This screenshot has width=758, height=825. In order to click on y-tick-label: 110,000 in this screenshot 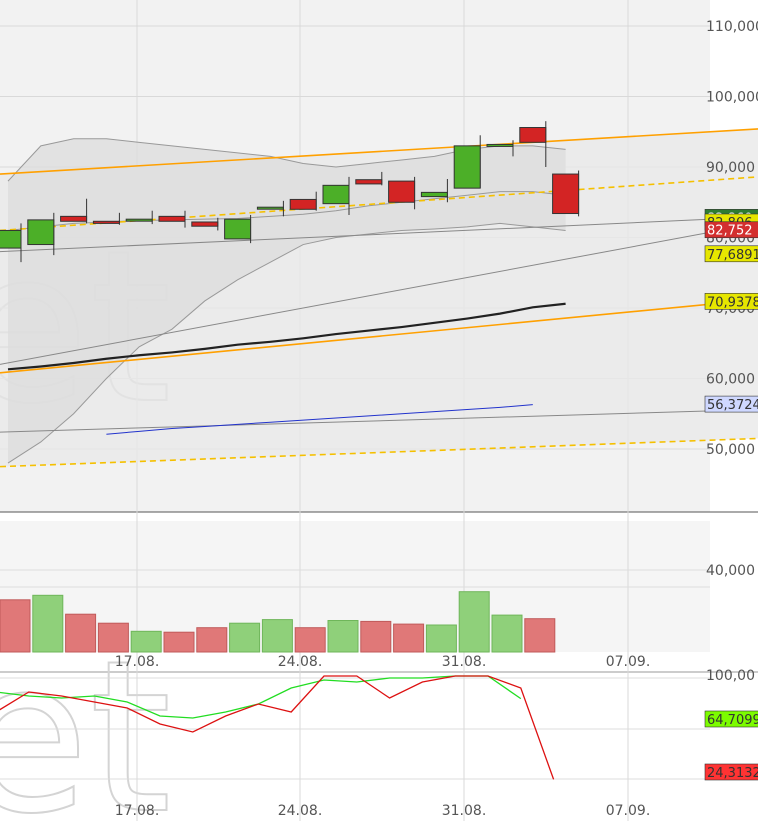, I will do `click(732, 27)`.